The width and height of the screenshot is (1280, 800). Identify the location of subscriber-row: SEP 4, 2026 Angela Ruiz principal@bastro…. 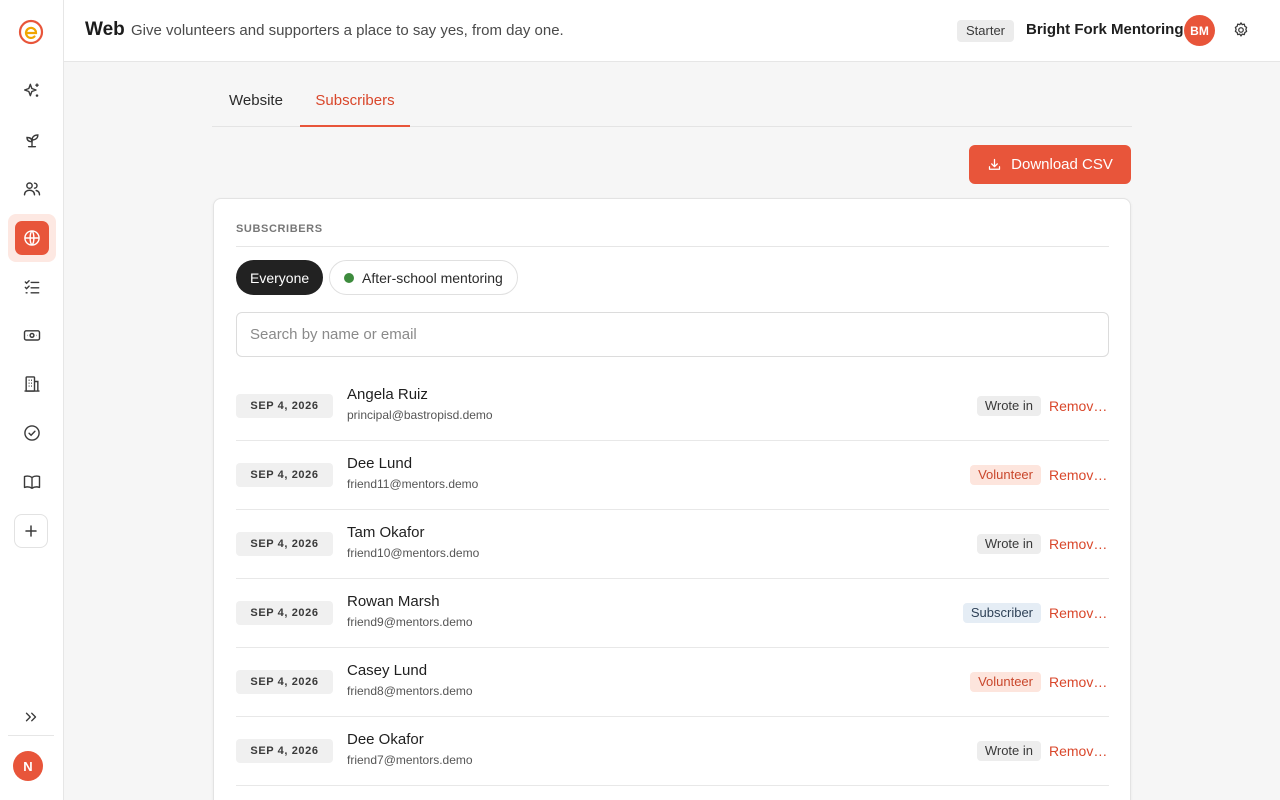
(672, 406).